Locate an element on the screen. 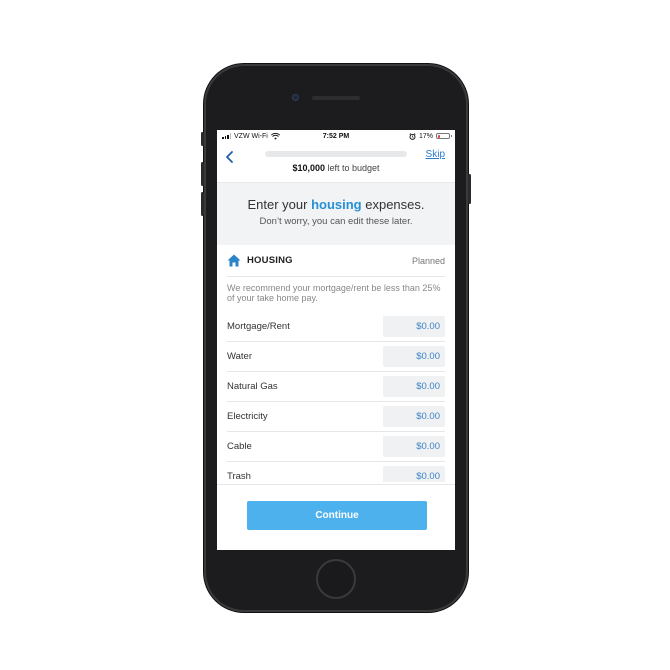  volume-down-button is located at coordinates (202, 204).